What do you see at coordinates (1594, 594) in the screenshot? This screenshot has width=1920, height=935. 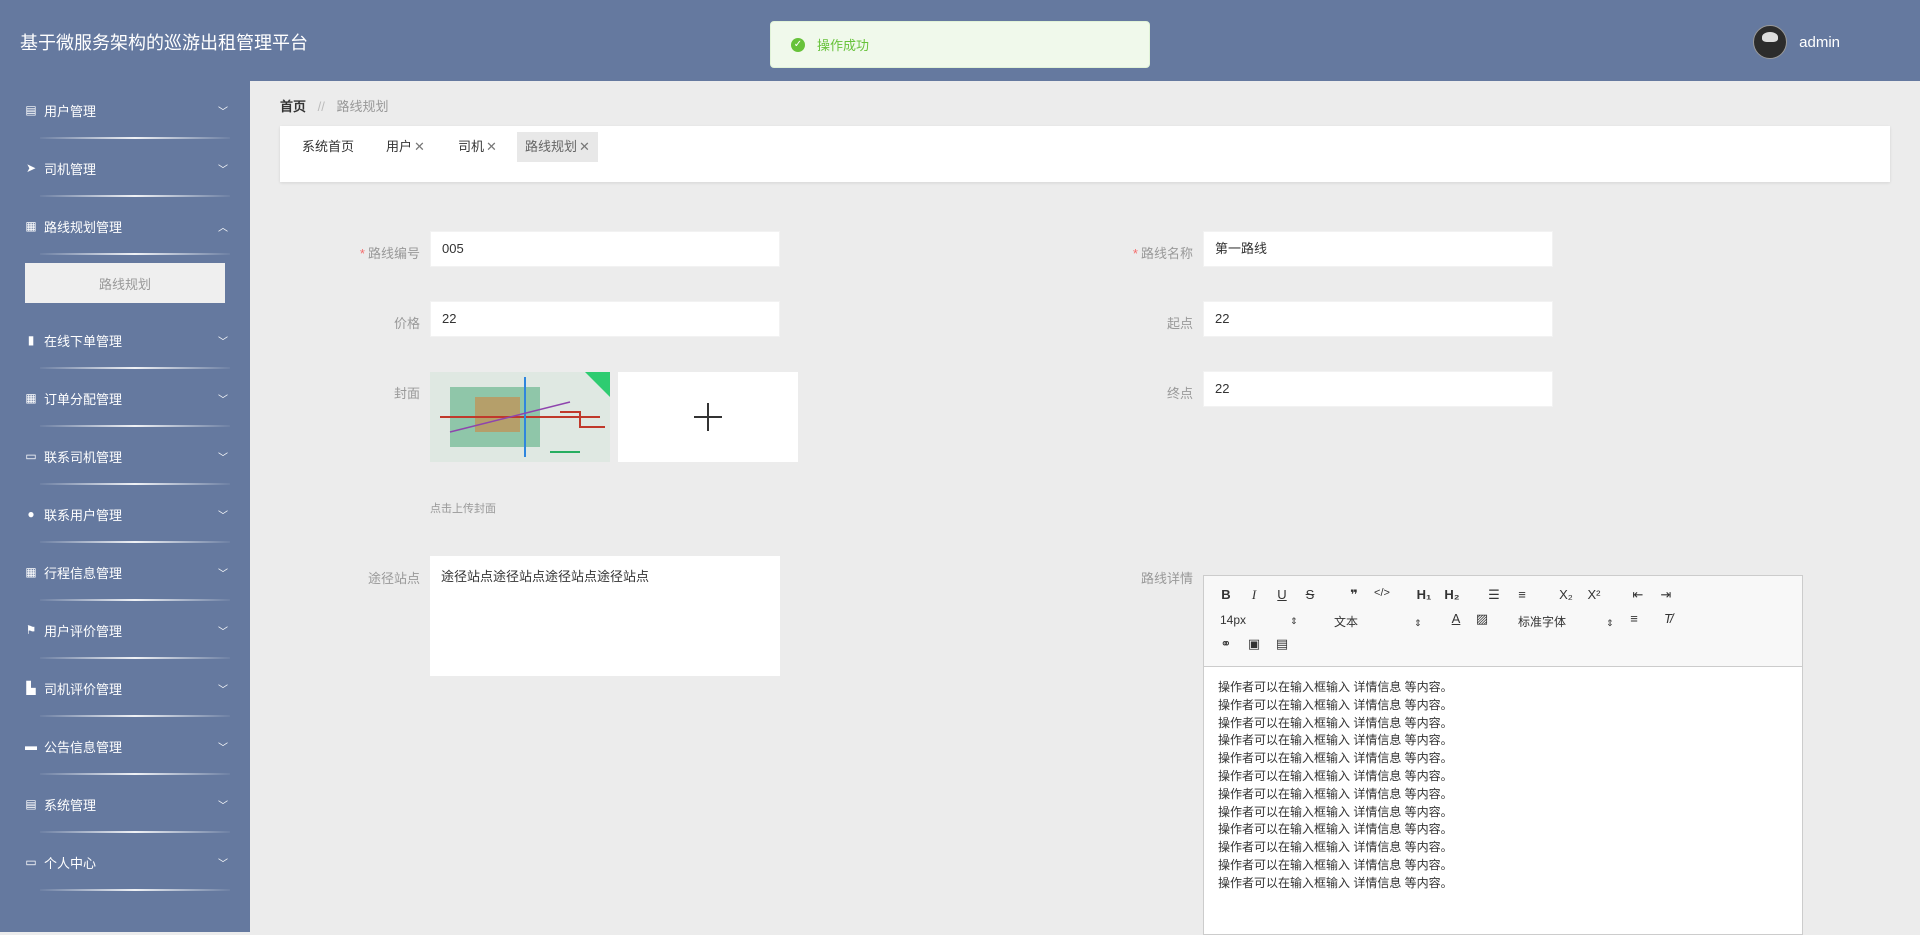 I see `superscript-icon: X²` at bounding box center [1594, 594].